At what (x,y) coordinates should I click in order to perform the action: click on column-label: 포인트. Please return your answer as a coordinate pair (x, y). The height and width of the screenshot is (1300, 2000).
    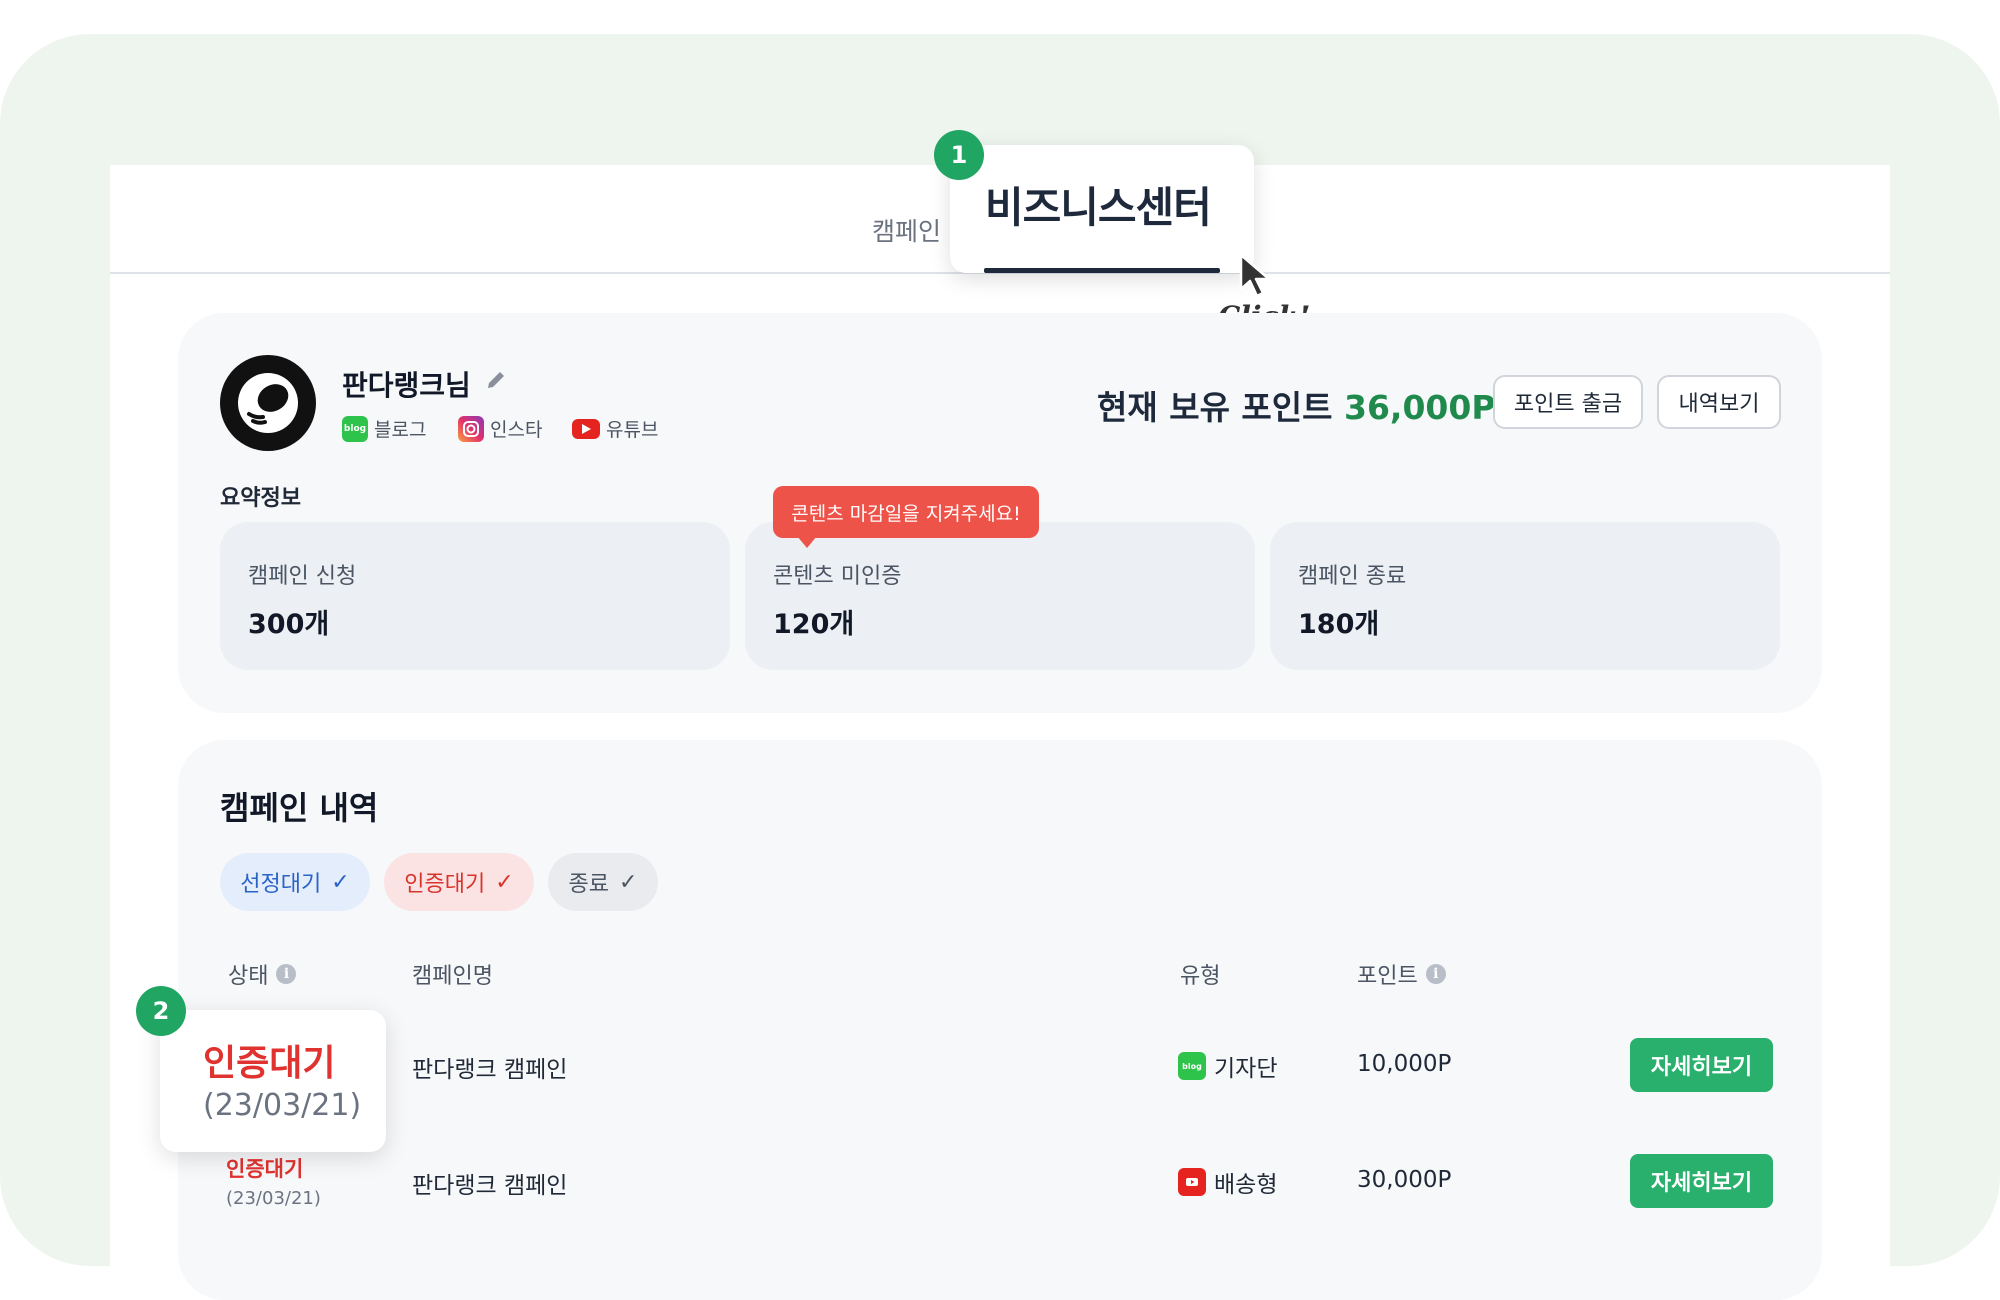
    Looking at the image, I should click on (1387, 976).